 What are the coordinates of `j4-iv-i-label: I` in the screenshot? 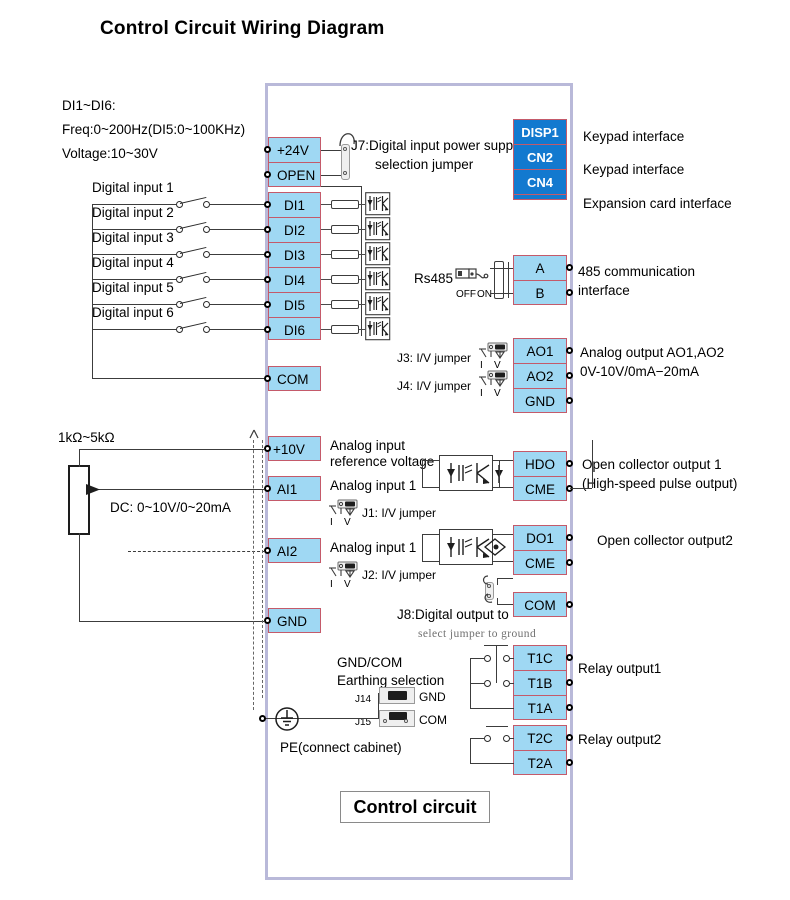 It's located at (481, 393).